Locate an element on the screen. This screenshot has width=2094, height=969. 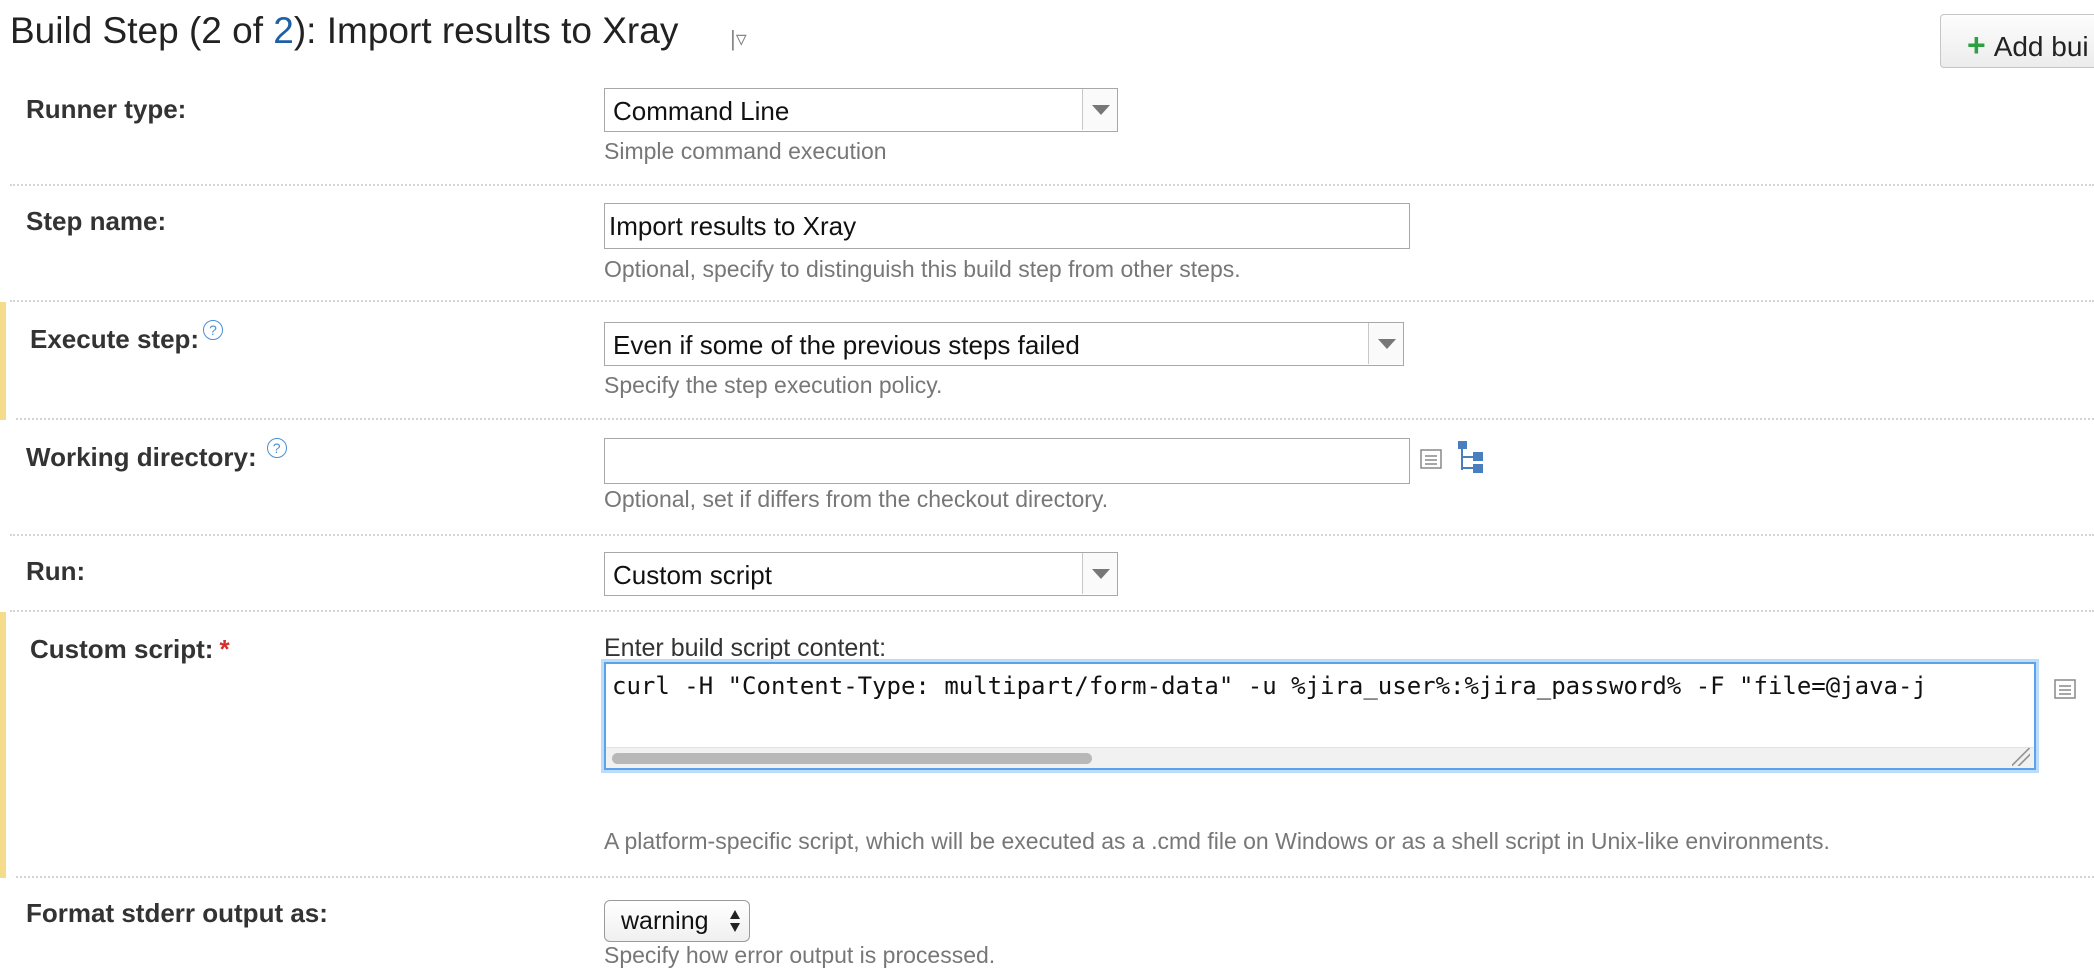
runner-type-label: Runner type: is located at coordinates (106, 109).